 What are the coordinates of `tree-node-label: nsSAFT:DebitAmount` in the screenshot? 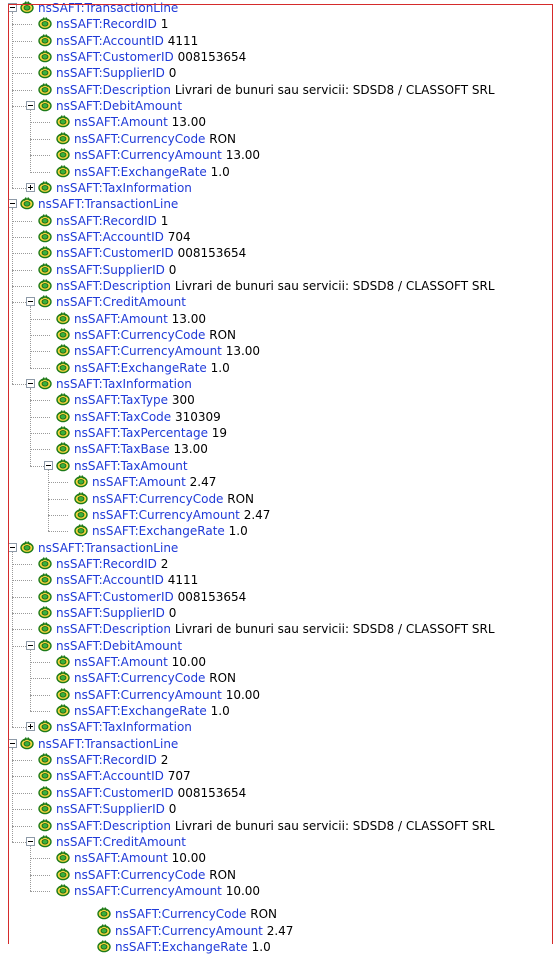 It's located at (119, 106).